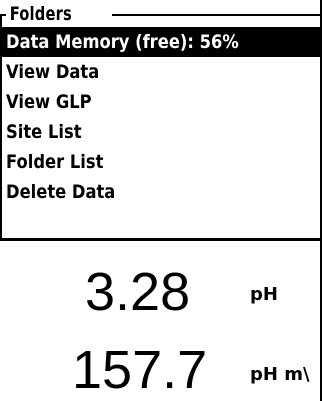 This screenshot has height=401, width=322. I want to click on panel-title: Folders, so click(41, 14).